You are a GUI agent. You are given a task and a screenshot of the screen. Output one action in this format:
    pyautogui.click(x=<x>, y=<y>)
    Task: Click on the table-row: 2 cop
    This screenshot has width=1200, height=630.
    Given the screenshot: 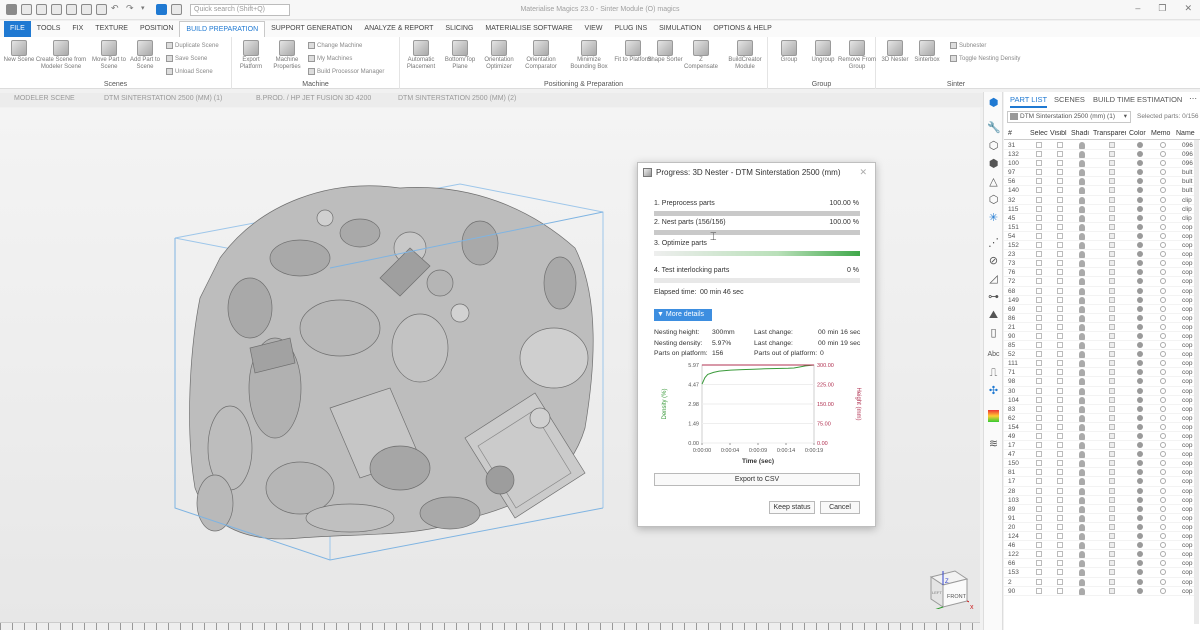 What is the action you would take?
    pyautogui.click(x=1100, y=582)
    